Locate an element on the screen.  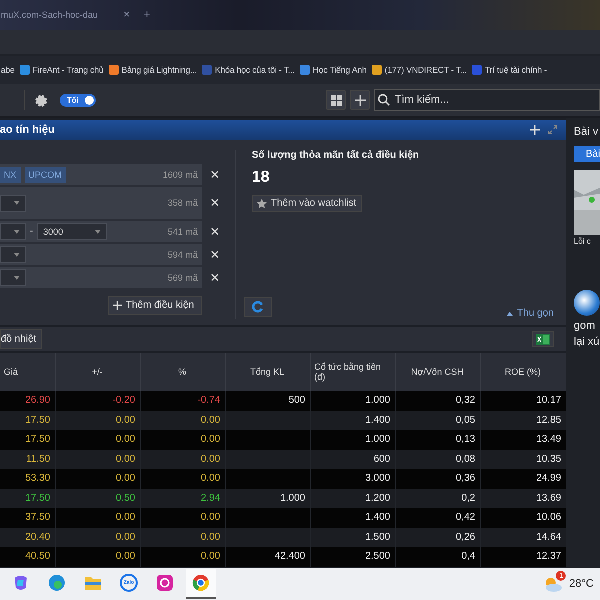
new-tab-button: + is located at coordinates (147, 15).